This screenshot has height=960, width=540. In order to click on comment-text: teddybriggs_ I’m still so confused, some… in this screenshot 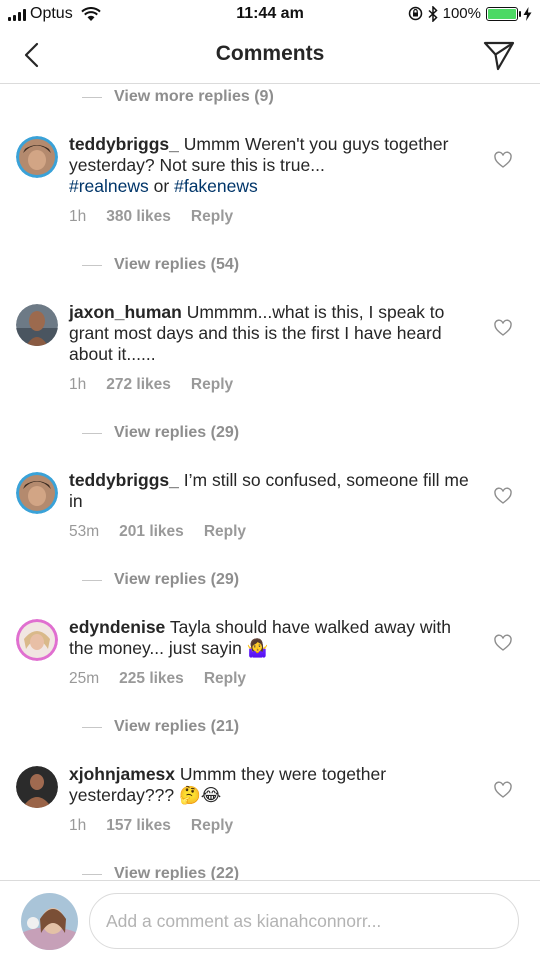, I will do `click(274, 491)`.